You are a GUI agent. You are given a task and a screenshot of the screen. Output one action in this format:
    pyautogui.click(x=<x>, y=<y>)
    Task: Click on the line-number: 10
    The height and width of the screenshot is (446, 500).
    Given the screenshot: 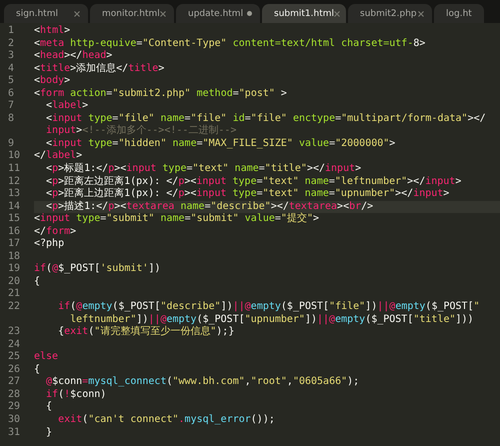 What is the action you would take?
    pyautogui.click(x=14, y=157)
    